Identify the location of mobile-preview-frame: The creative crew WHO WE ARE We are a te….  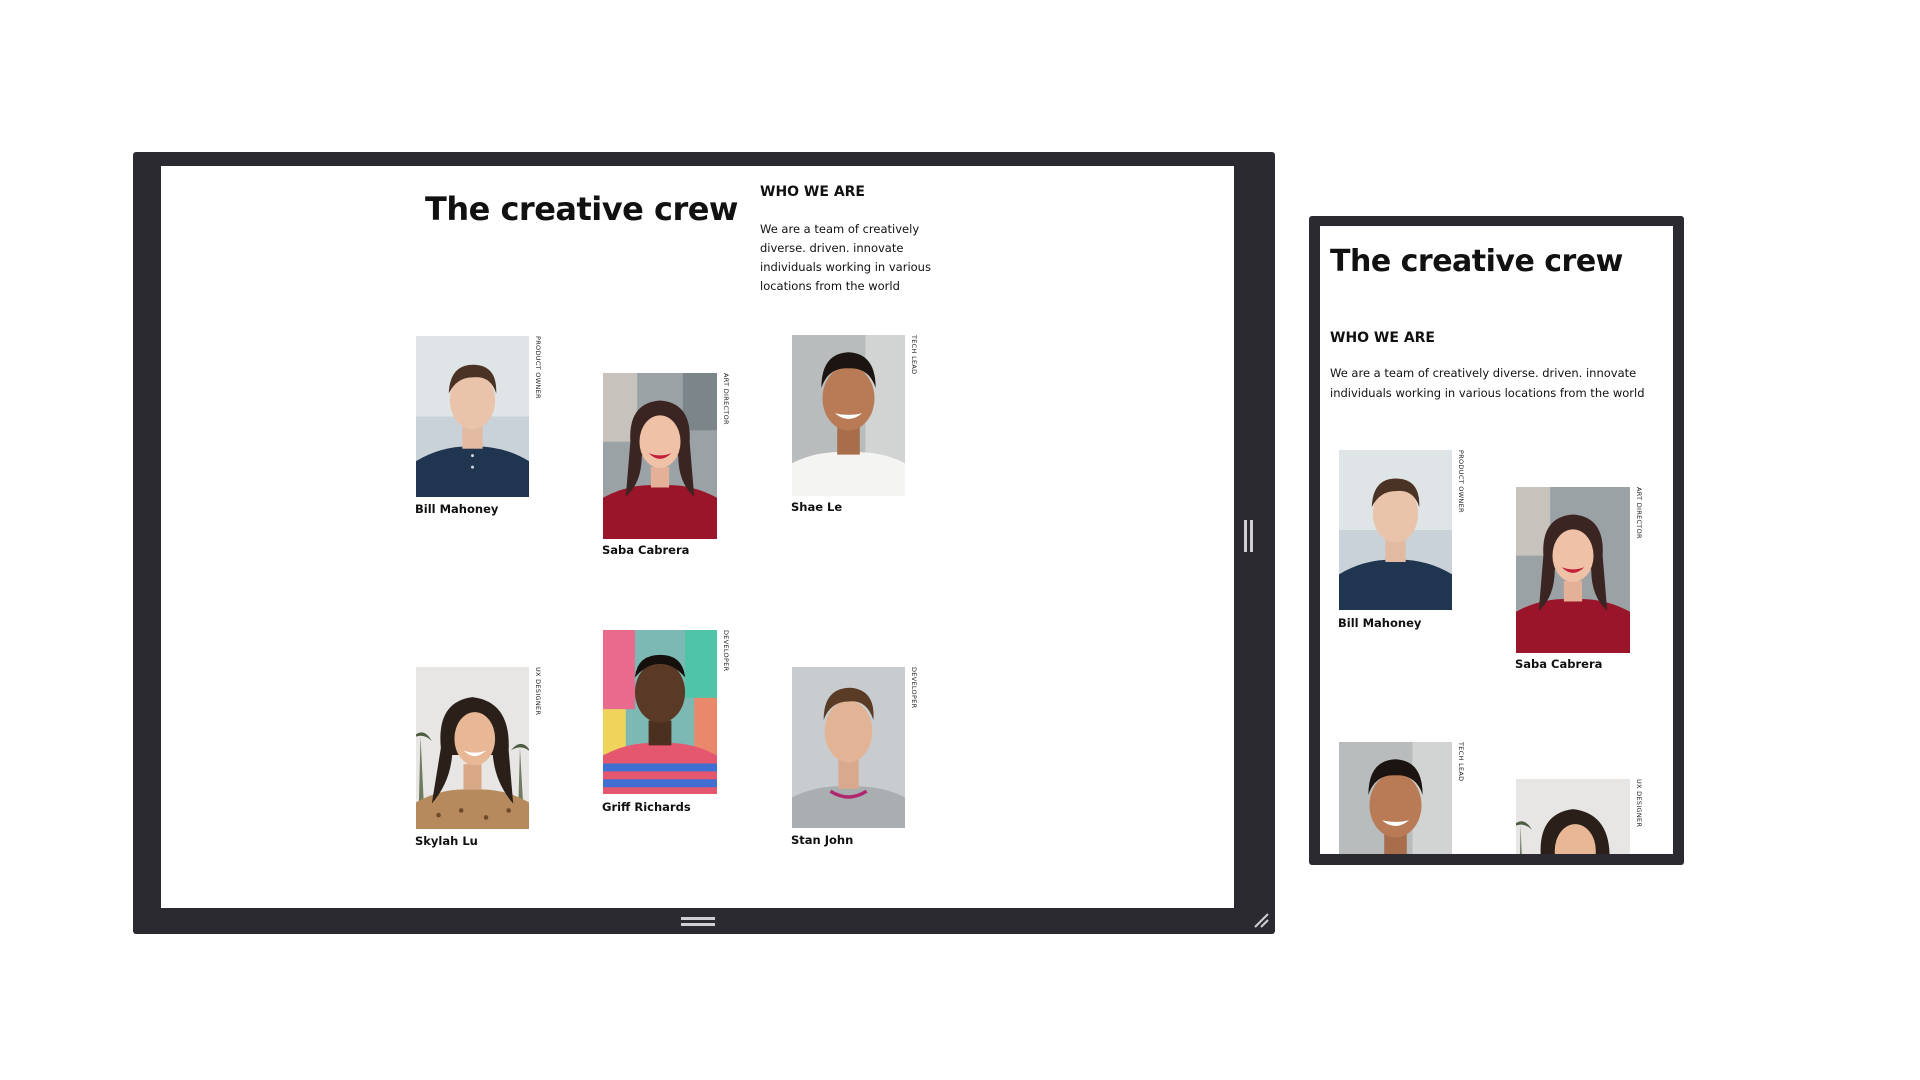
(1496, 540).